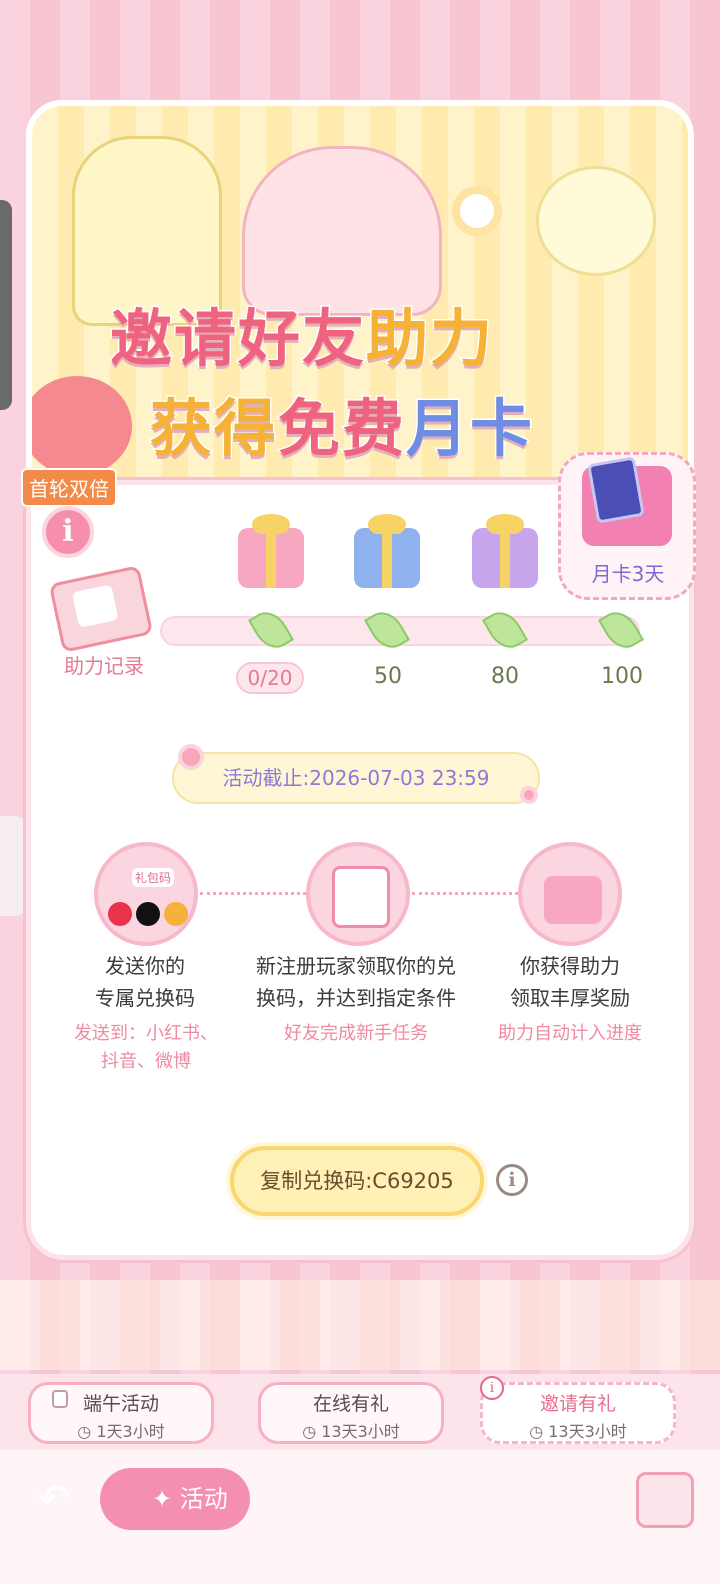 Image resolution: width=720 pixels, height=1584 pixels. Describe the element at coordinates (6, 305) in the screenshot. I see `side-handle` at that location.